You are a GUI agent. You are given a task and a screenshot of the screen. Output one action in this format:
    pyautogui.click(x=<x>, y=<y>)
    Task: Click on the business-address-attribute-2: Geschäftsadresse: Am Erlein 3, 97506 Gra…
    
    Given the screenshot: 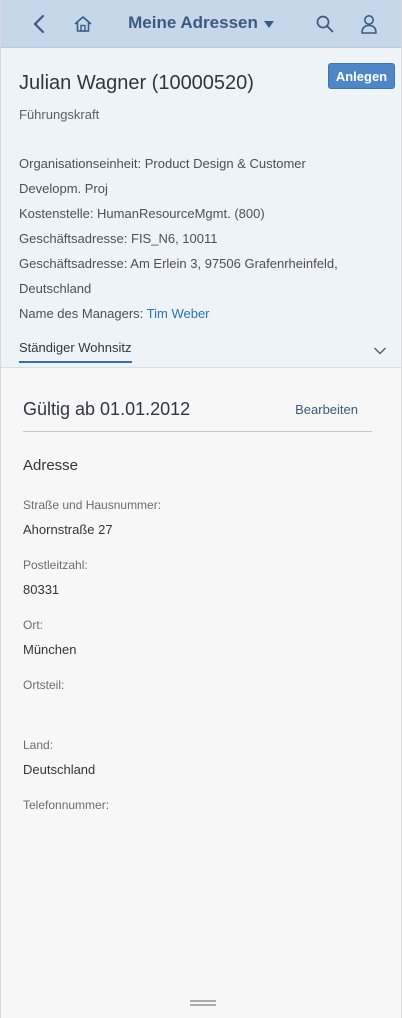 What is the action you would take?
    pyautogui.click(x=178, y=263)
    